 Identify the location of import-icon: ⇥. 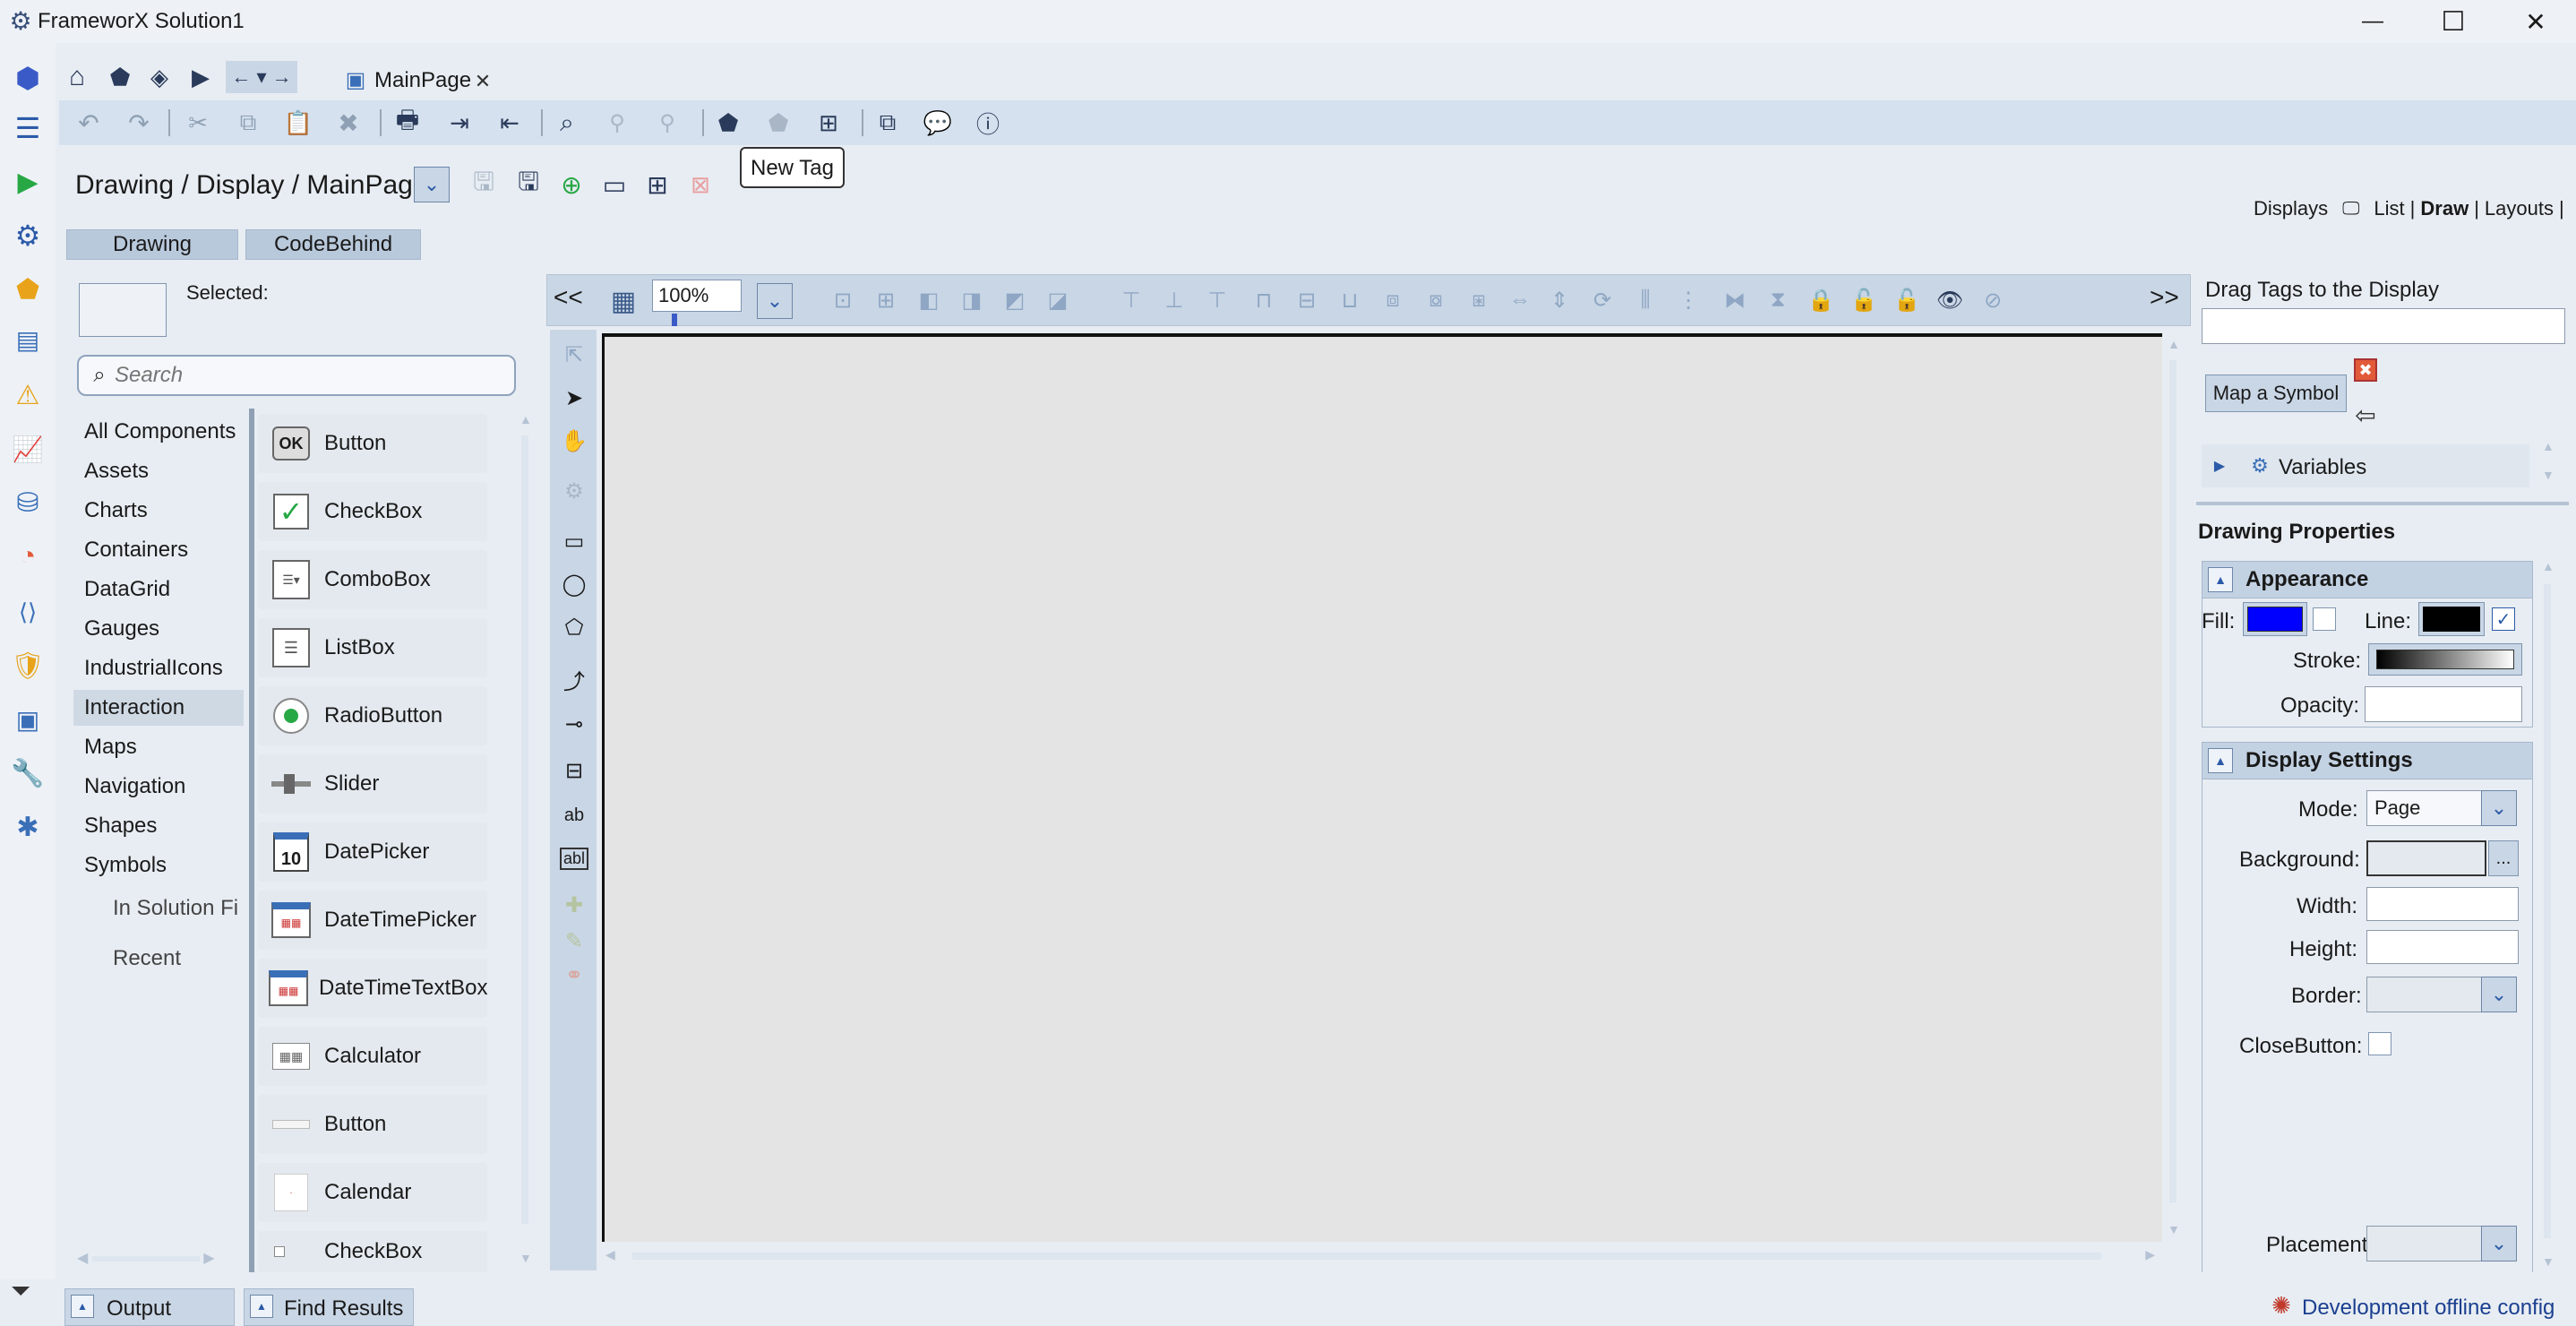
(459, 123).